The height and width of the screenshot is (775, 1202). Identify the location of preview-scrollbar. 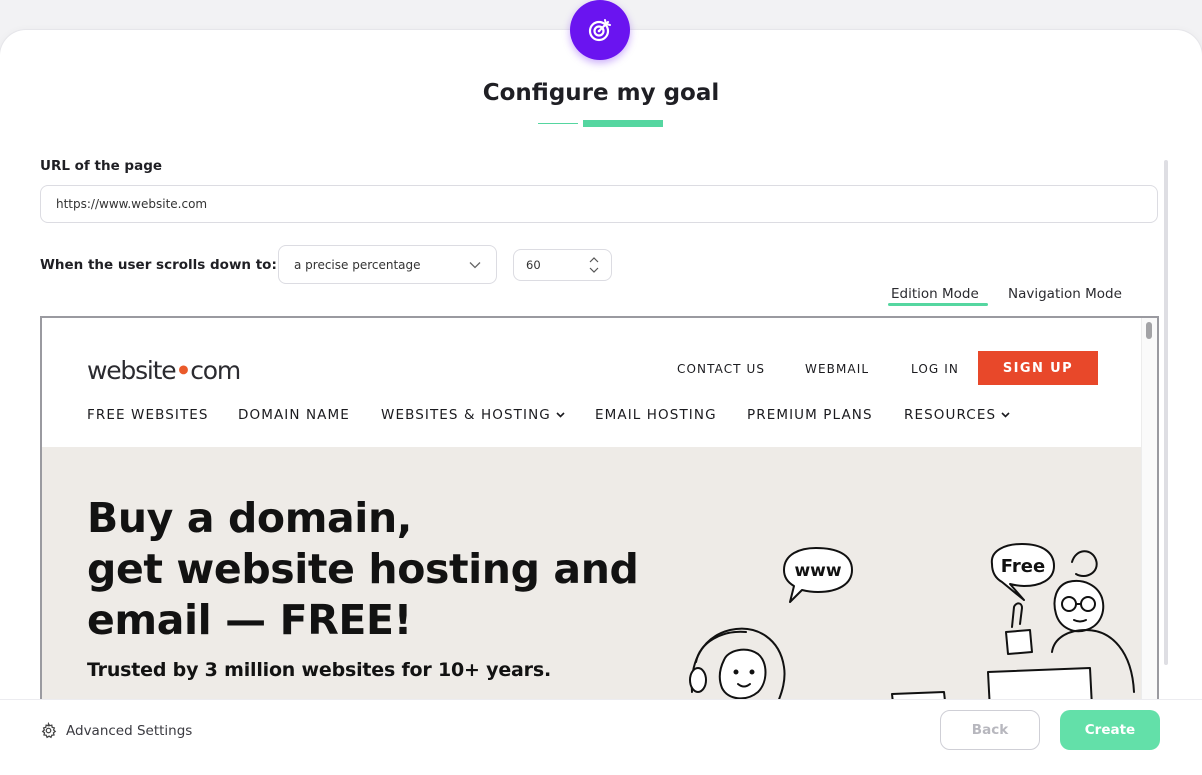
(1149, 509).